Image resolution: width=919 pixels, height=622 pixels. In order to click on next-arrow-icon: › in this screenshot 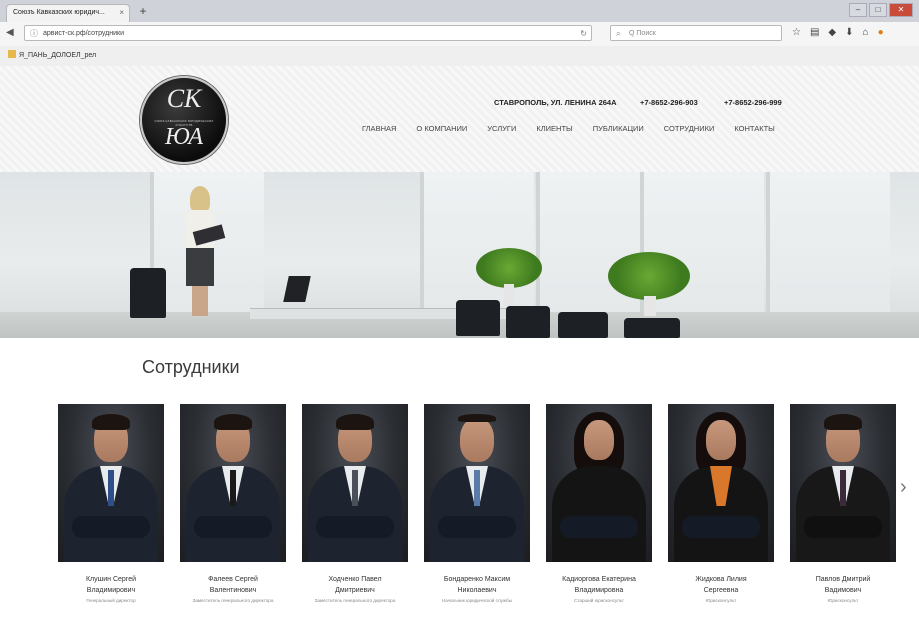, I will do `click(903, 487)`.